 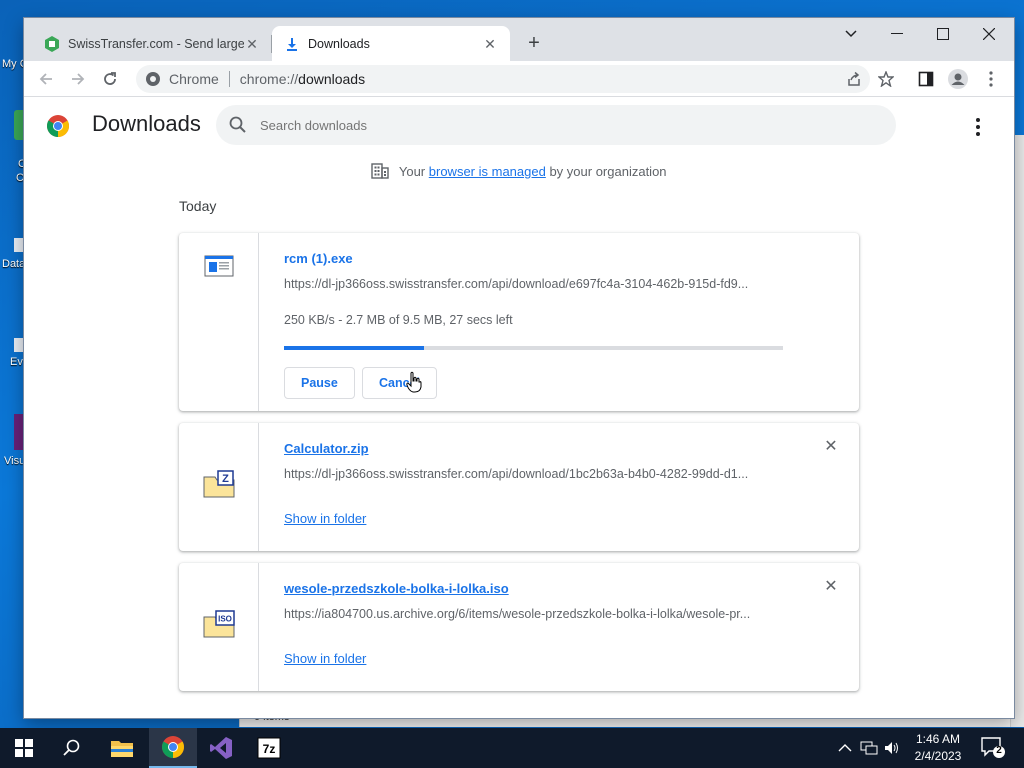 I want to click on minimize-icon, so click(x=897, y=33).